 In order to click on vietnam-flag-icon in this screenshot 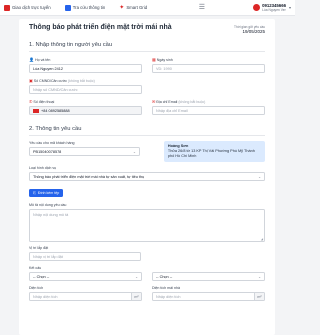, I will do `click(36, 110)`.